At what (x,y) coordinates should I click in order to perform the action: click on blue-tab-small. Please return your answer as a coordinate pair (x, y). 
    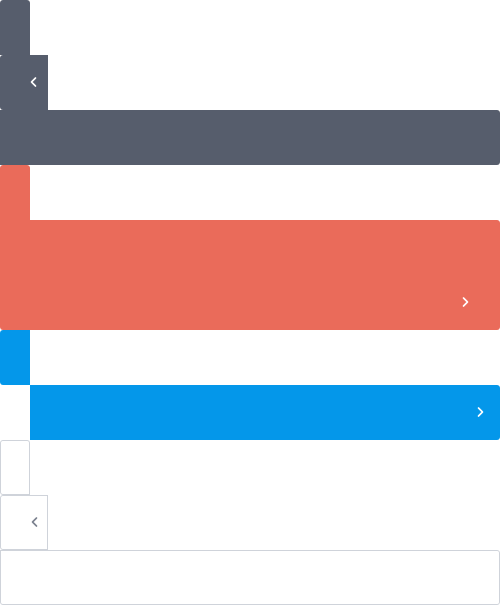
    Looking at the image, I should click on (15, 357).